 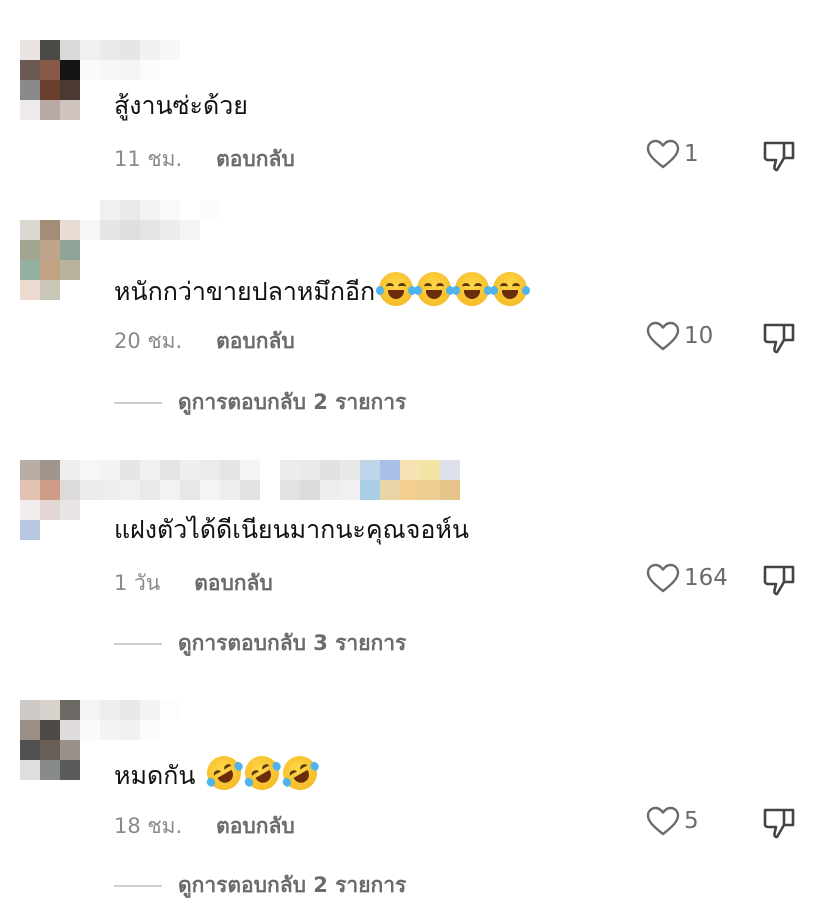 I want to click on comment-meta: 1 วัน ตอบกลับ, so click(x=193, y=583).